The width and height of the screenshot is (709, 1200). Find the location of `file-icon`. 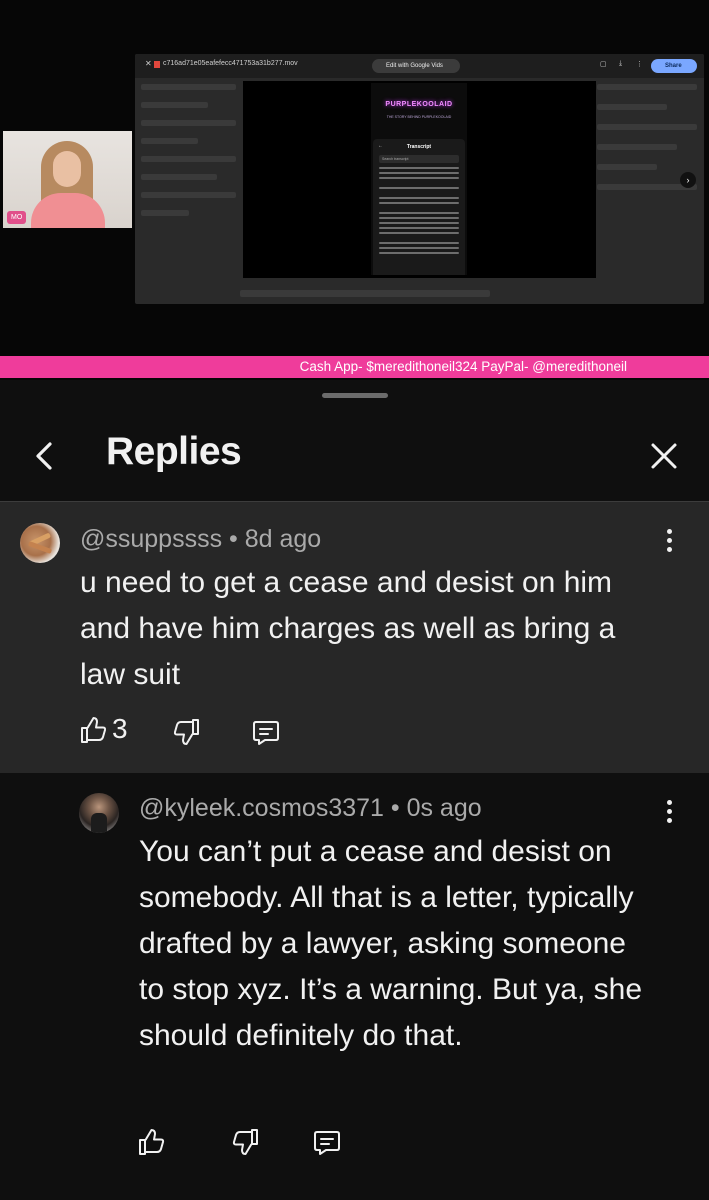

file-icon is located at coordinates (157, 64).